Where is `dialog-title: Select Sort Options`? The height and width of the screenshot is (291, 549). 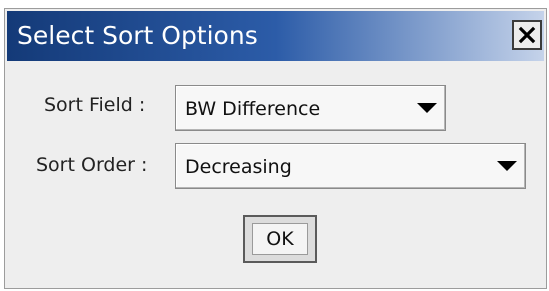 dialog-title: Select Sort Options is located at coordinates (137, 35).